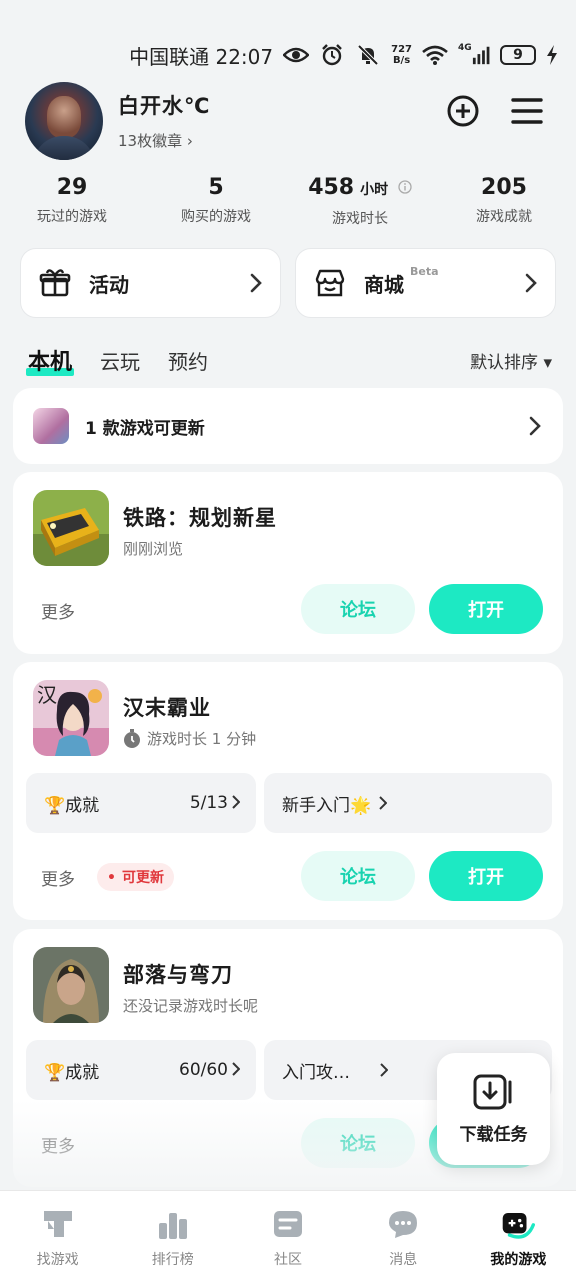 The height and width of the screenshot is (1280, 576). I want to click on menu-button, so click(527, 111).